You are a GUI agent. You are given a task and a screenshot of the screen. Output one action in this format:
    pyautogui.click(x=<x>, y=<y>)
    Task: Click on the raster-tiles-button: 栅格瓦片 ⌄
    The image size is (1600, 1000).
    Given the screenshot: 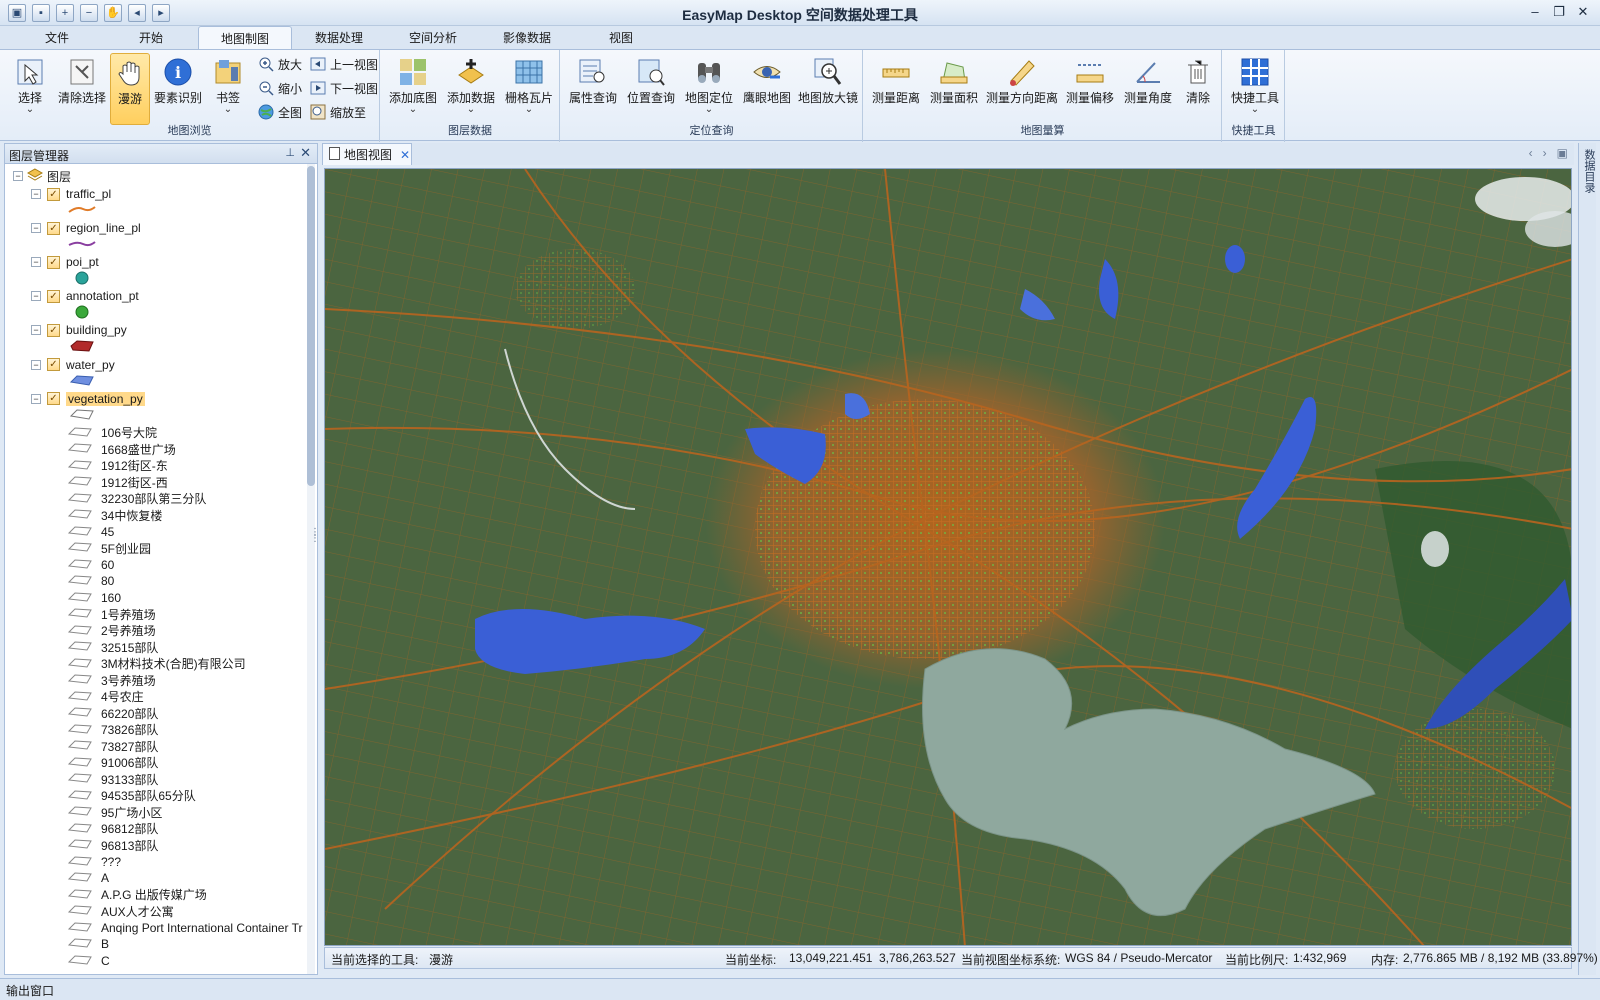 What is the action you would take?
    pyautogui.click(x=529, y=89)
    